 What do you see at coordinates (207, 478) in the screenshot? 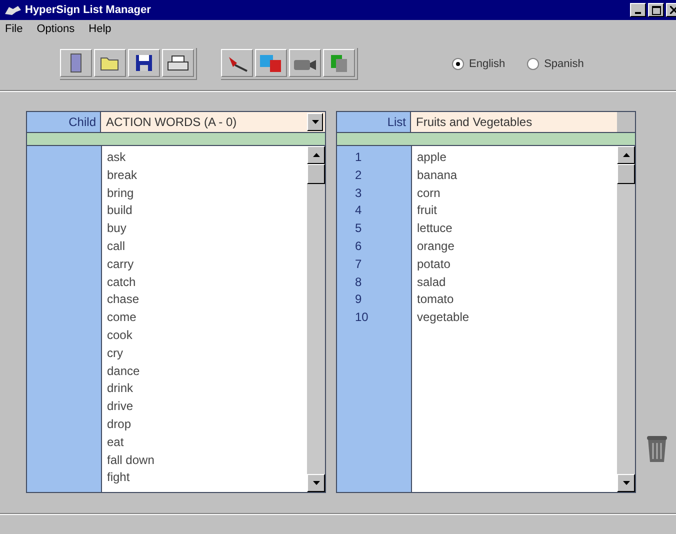
I see `list-item: fight` at bounding box center [207, 478].